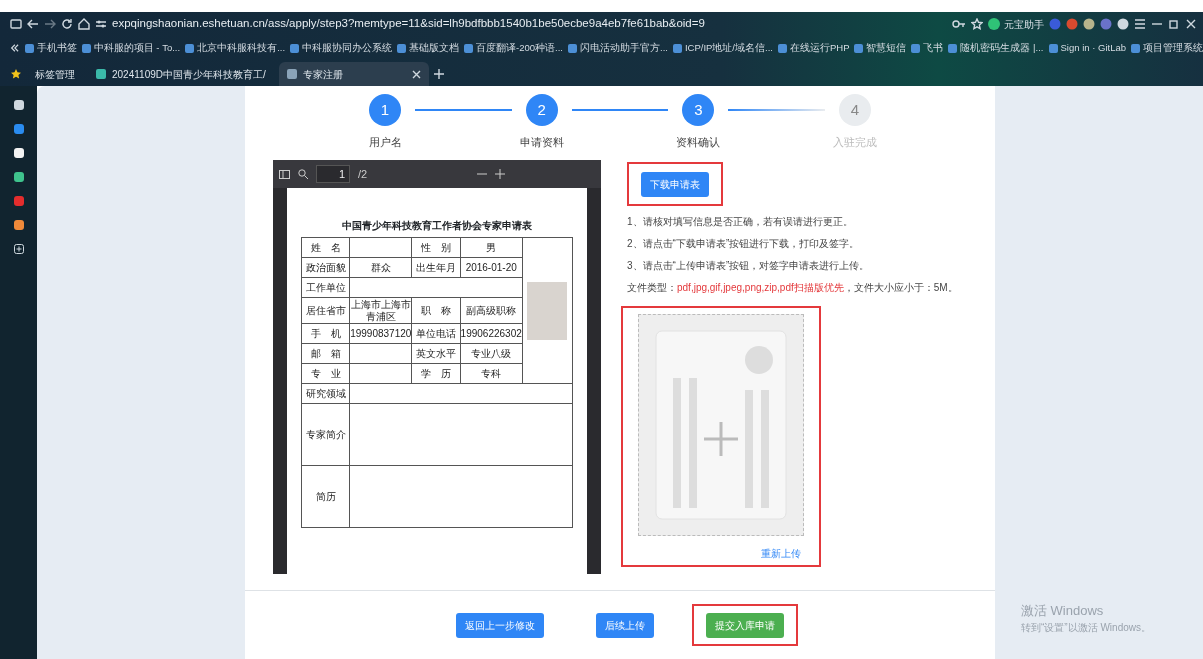 The height and width of the screenshot is (659, 1203). Describe the element at coordinates (438, 74) in the screenshot. I see `new-tab-icon` at that location.